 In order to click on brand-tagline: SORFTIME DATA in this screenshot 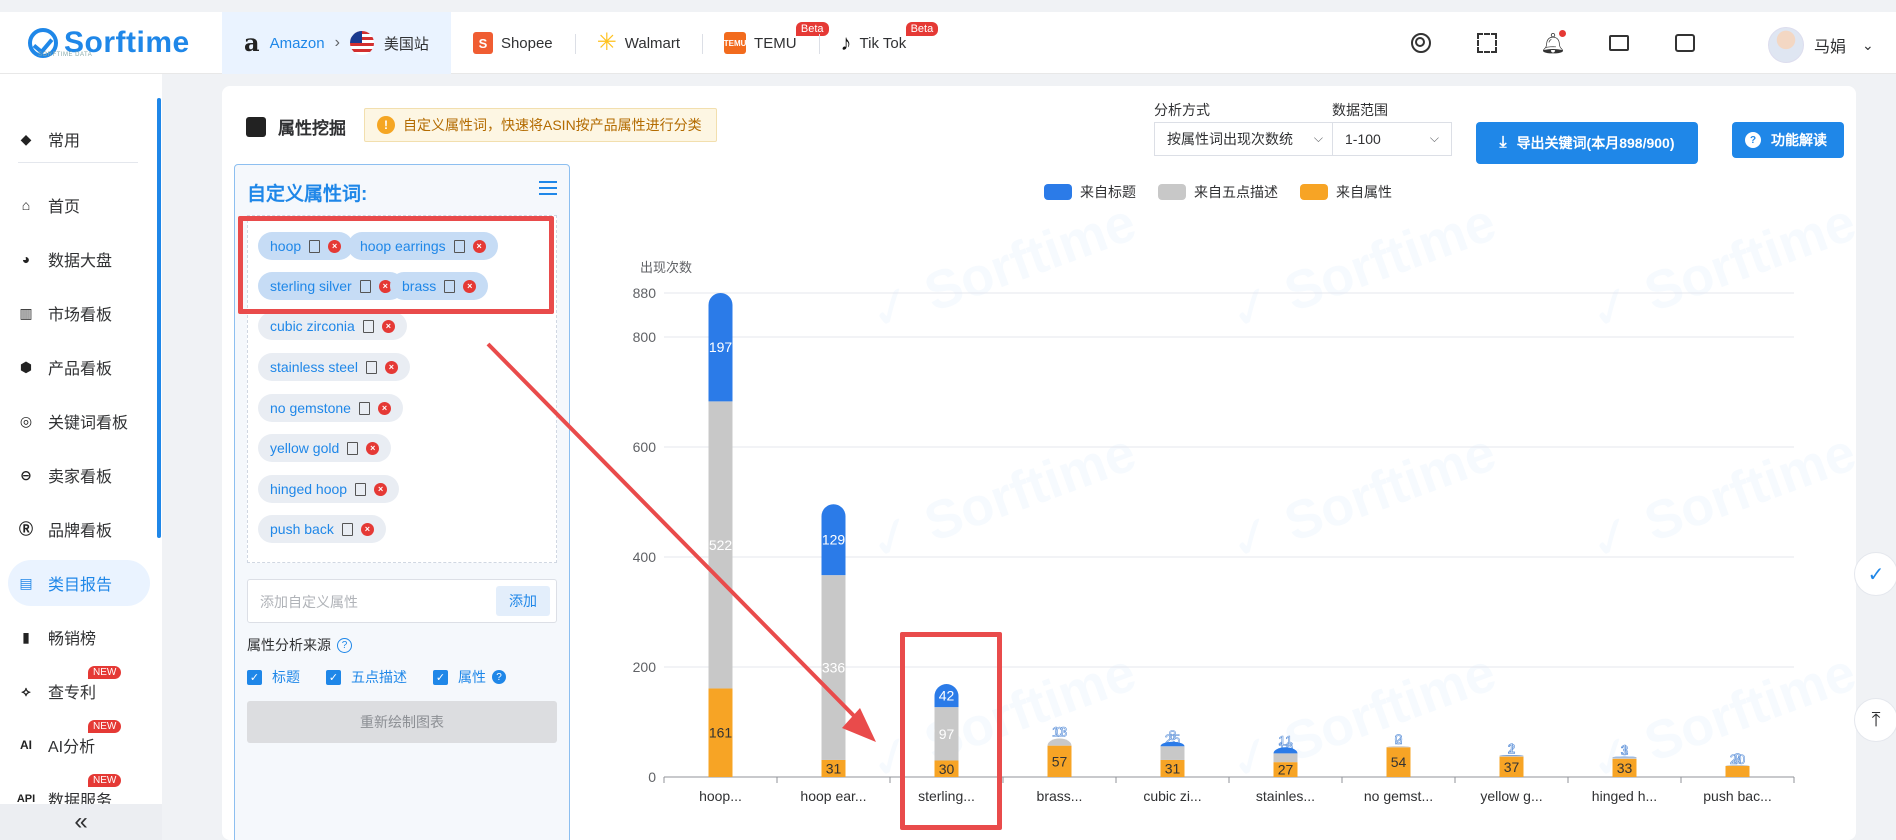, I will do `click(65, 55)`.